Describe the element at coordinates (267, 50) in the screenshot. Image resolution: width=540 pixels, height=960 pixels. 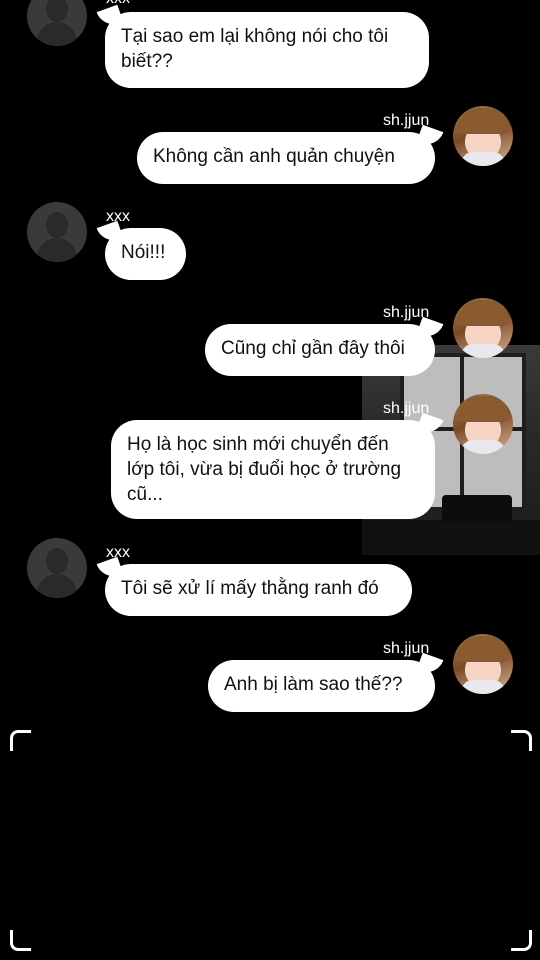
I see `message-bubble: Tại sao em lại không nói cho tôi biết??` at that location.